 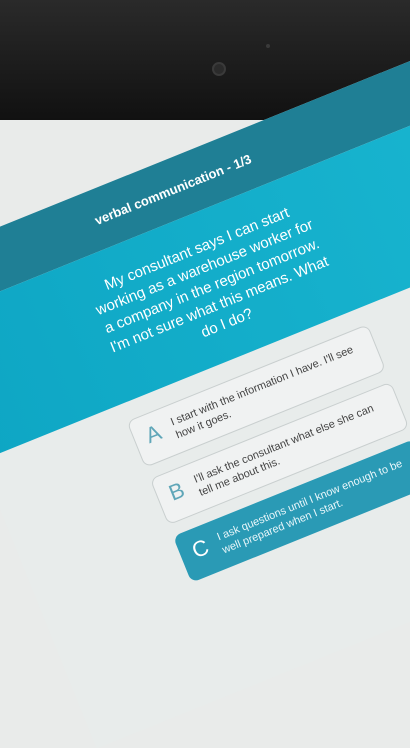 I want to click on answer-letter: B, so click(x=177, y=491).